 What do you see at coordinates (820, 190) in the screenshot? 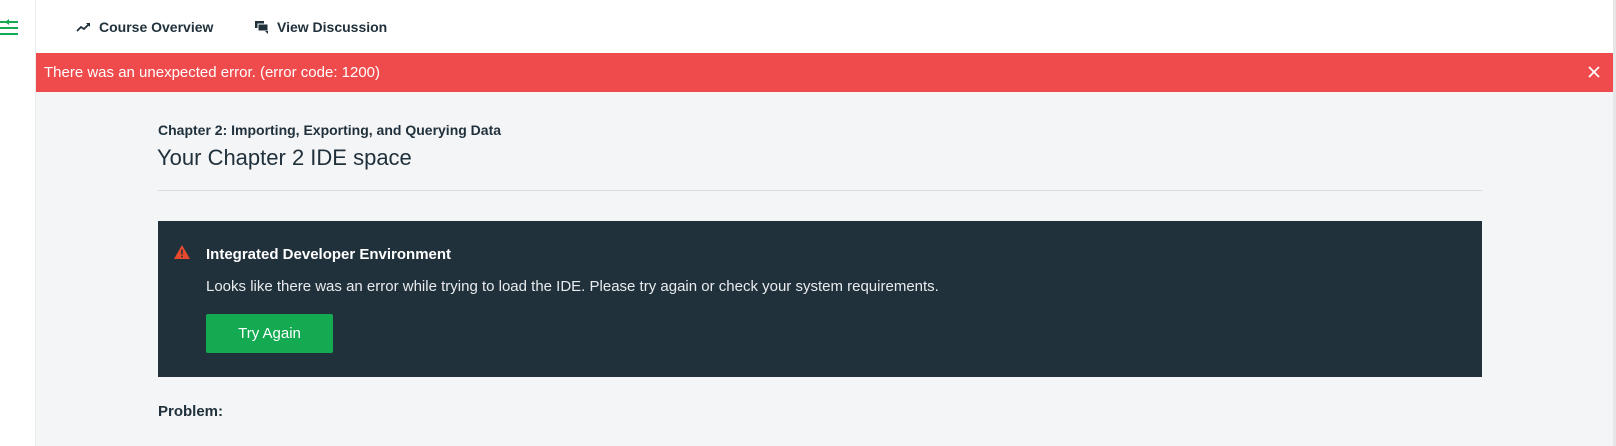
I see `divider` at bounding box center [820, 190].